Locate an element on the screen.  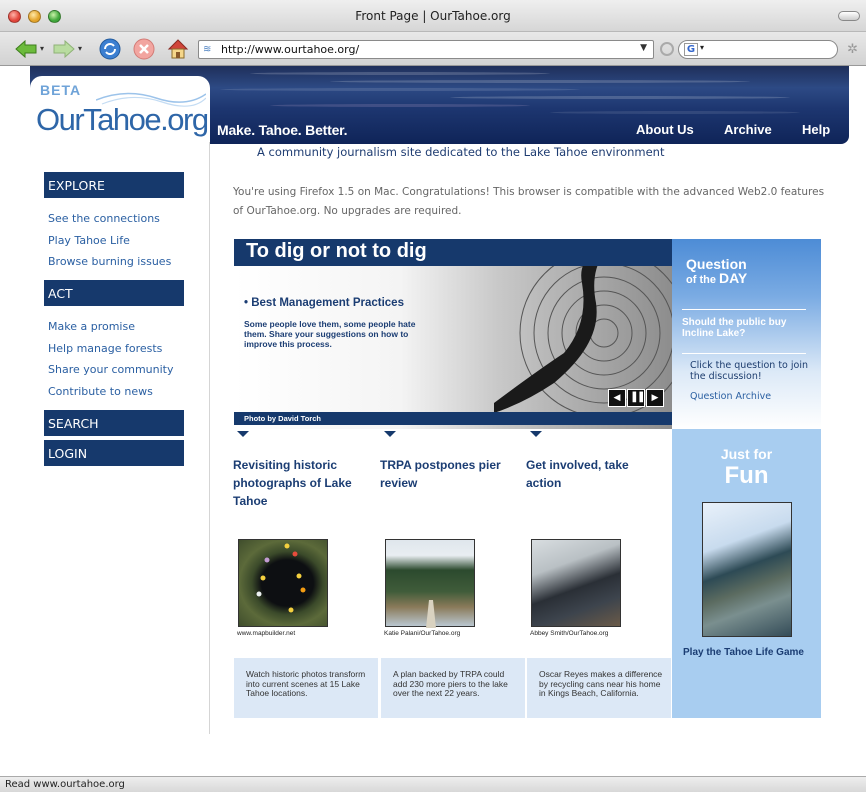
qotd-archive-link: Question Archive is located at coordinates (730, 396).